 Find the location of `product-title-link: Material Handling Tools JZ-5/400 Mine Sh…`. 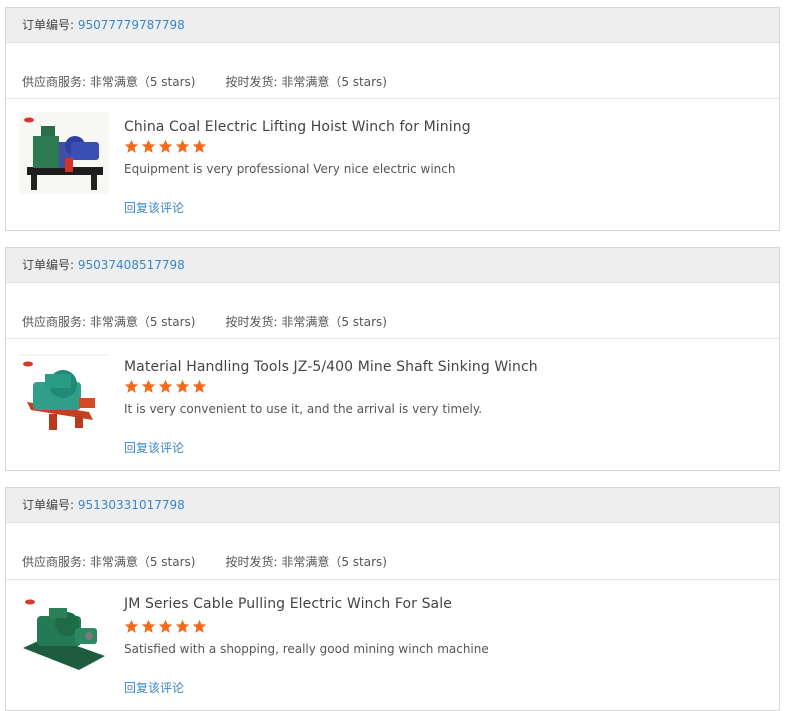

product-title-link: Material Handling Tools JZ-5/400 Mine Sh… is located at coordinates (331, 367).